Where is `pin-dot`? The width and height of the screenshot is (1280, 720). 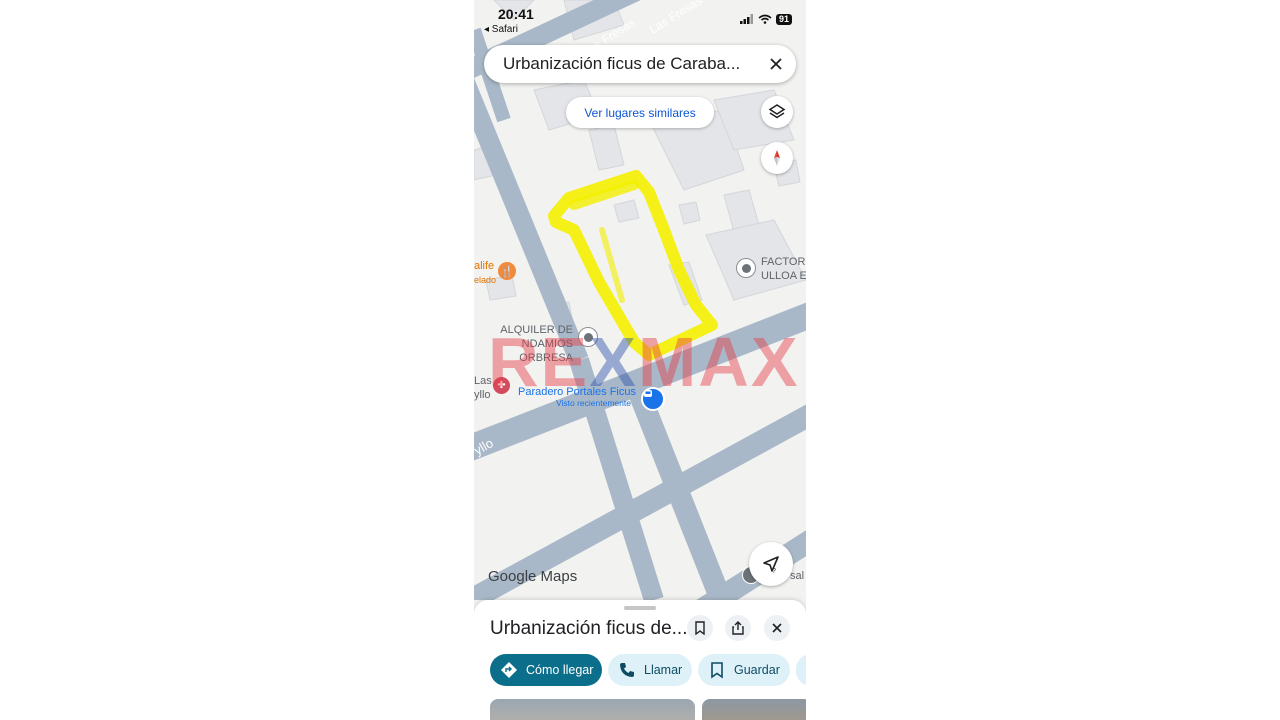 pin-dot is located at coordinates (746, 268).